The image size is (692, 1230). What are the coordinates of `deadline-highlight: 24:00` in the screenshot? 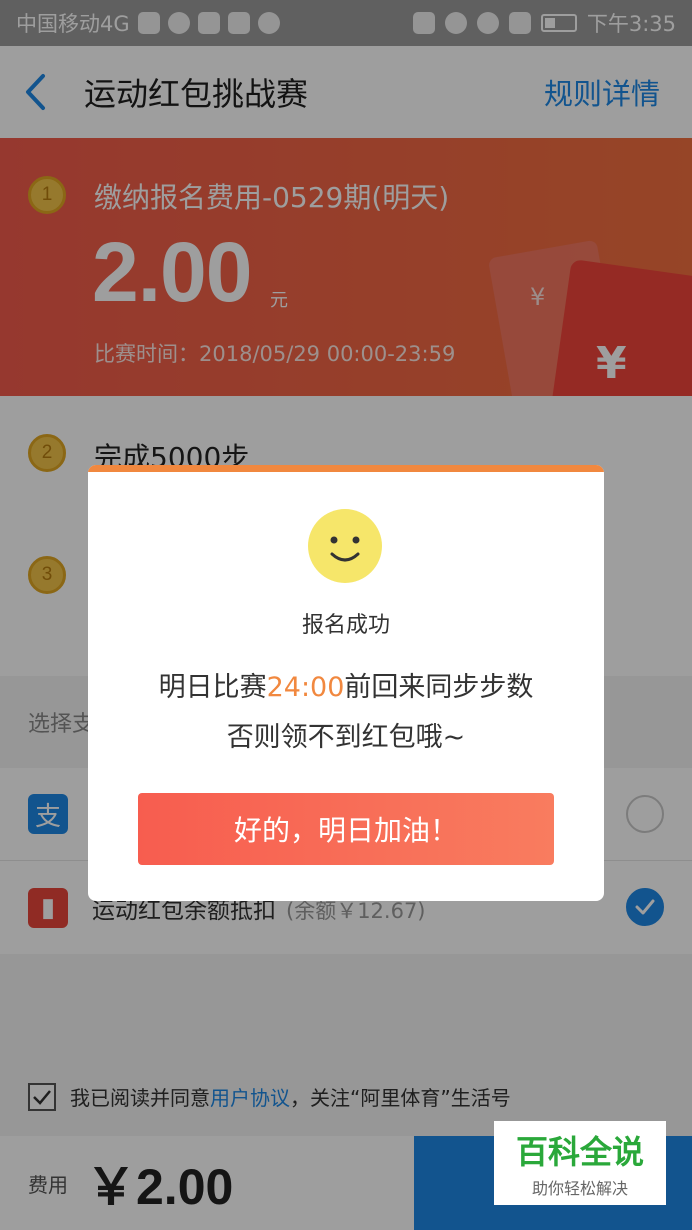 It's located at (305, 687).